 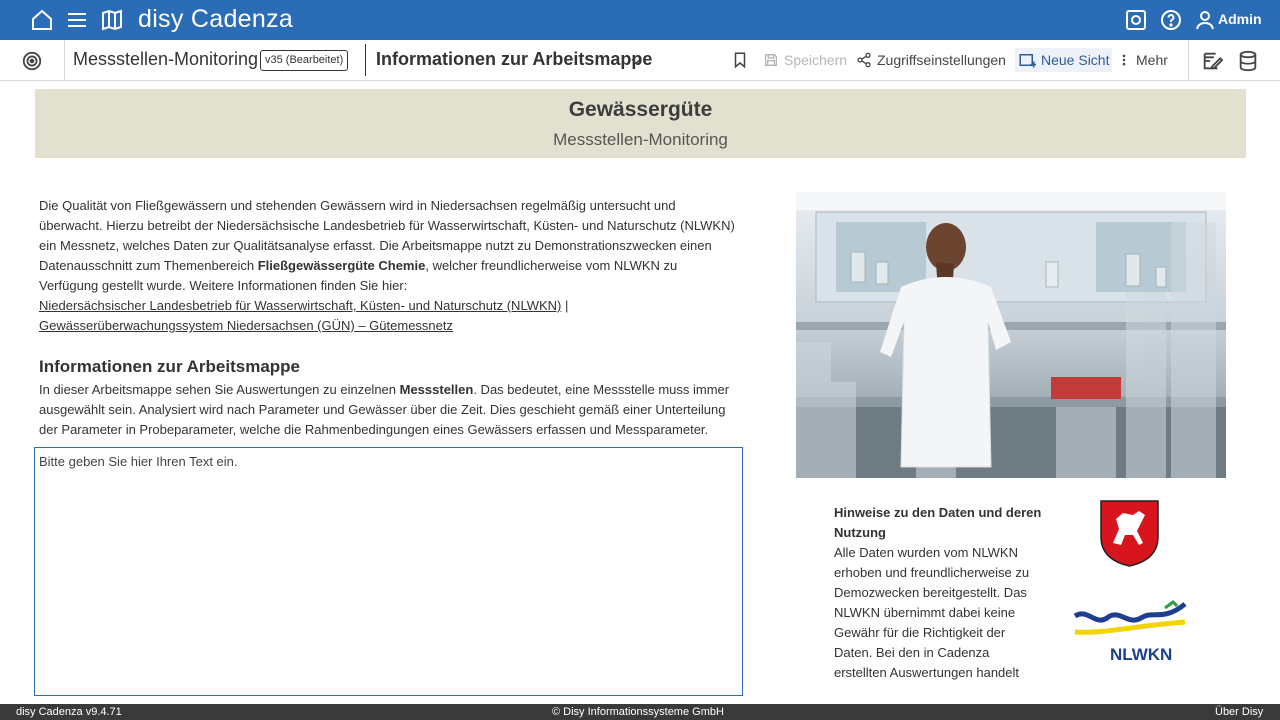 I want to click on database-icon, so click(x=1248, y=61).